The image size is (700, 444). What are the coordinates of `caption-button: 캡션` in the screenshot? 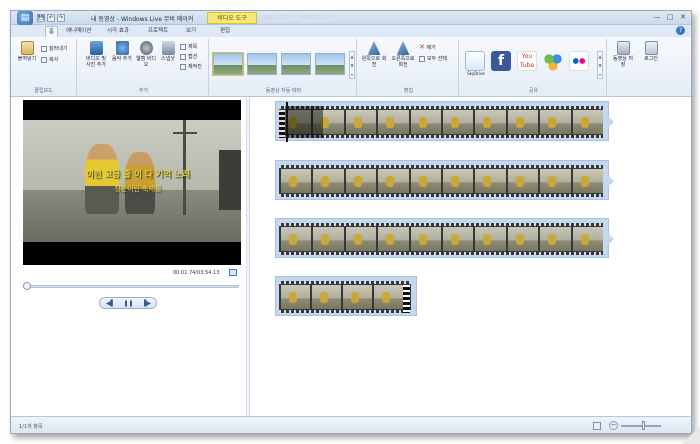 It's located at (188, 56).